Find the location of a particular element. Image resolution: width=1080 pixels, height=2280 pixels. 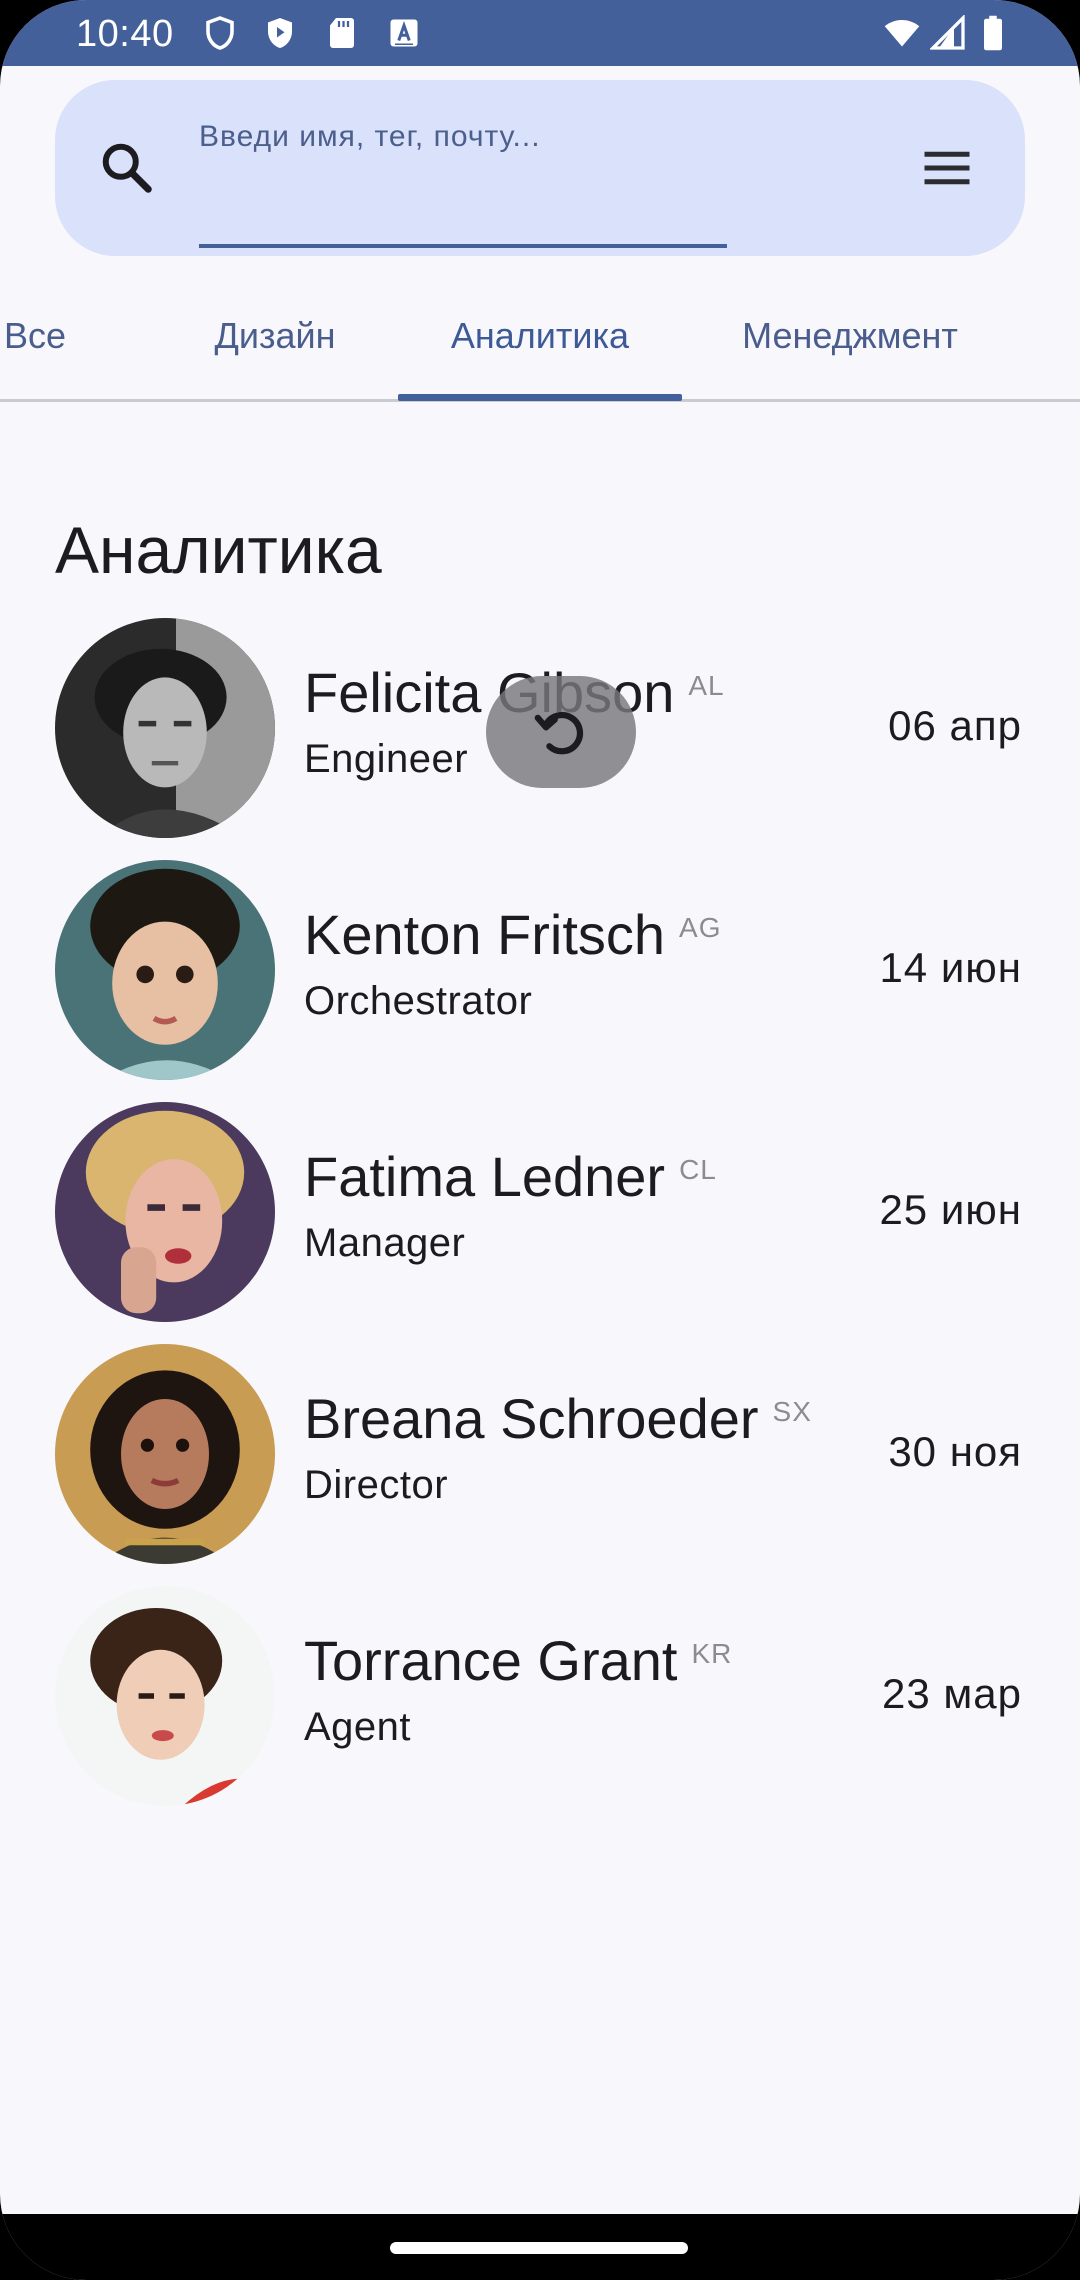

person-name-text: Breana Schroeder is located at coordinates (531, 1418).